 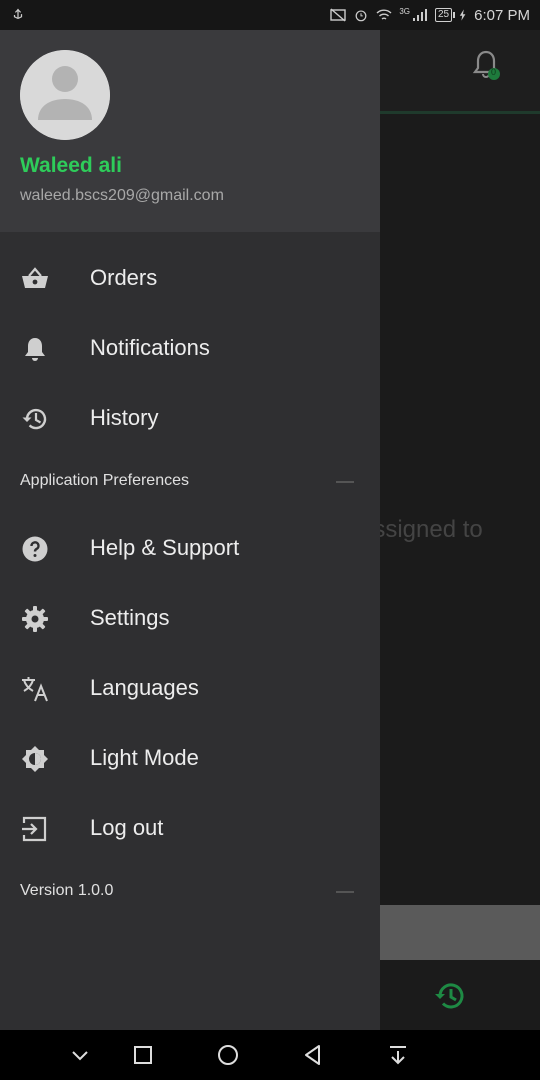 What do you see at coordinates (190, 278) in the screenshot?
I see `menu-item-orders: Orders` at bounding box center [190, 278].